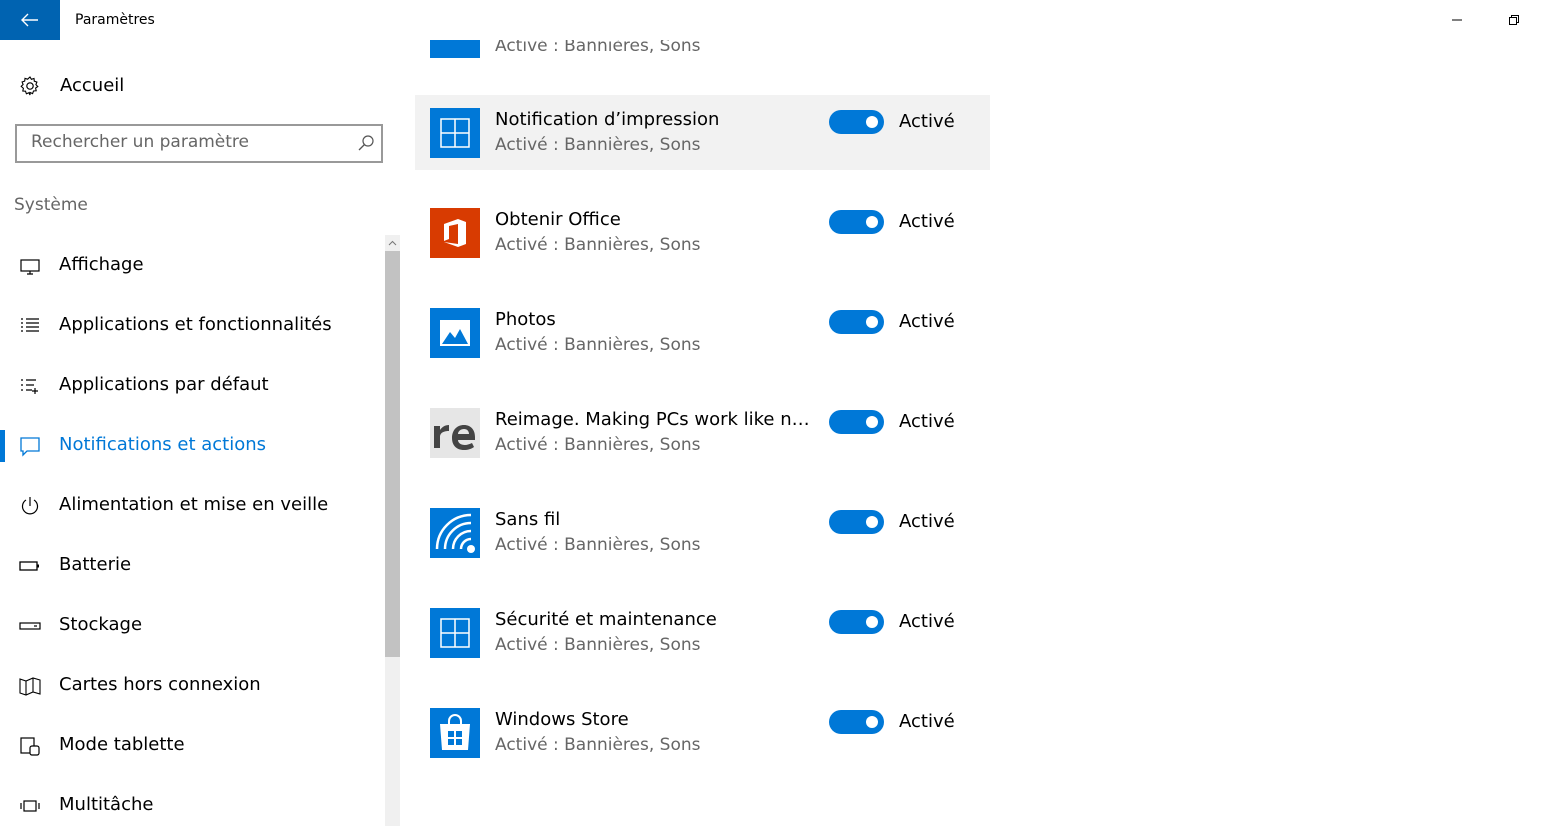 This screenshot has width=1541, height=826. What do you see at coordinates (192, 746) in the screenshot?
I see `sidebar-item-tablet-mode: Mode tablette` at bounding box center [192, 746].